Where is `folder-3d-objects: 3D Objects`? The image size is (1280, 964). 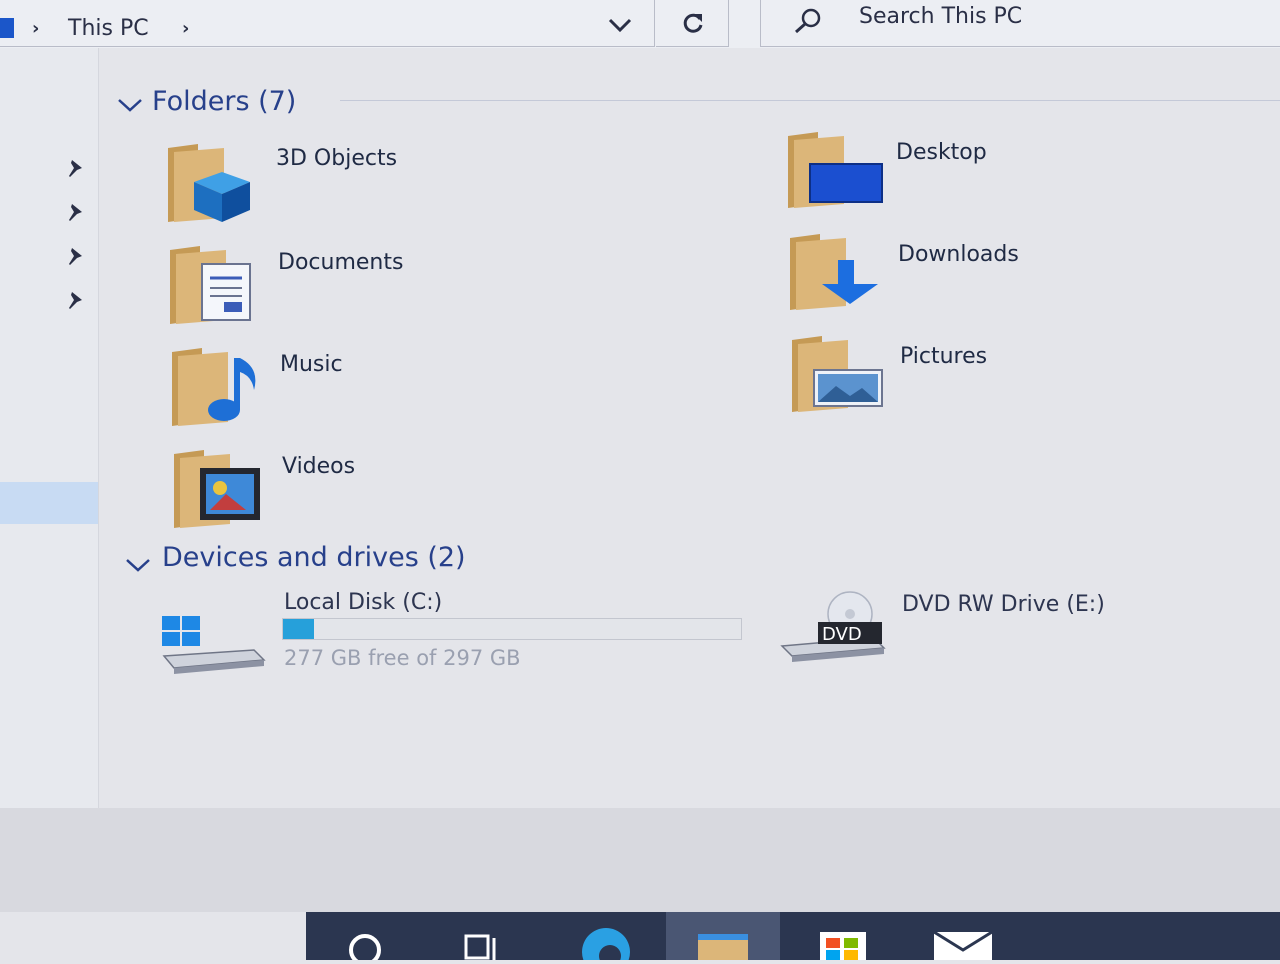 folder-3d-objects: 3D Objects is located at coordinates (424, 187).